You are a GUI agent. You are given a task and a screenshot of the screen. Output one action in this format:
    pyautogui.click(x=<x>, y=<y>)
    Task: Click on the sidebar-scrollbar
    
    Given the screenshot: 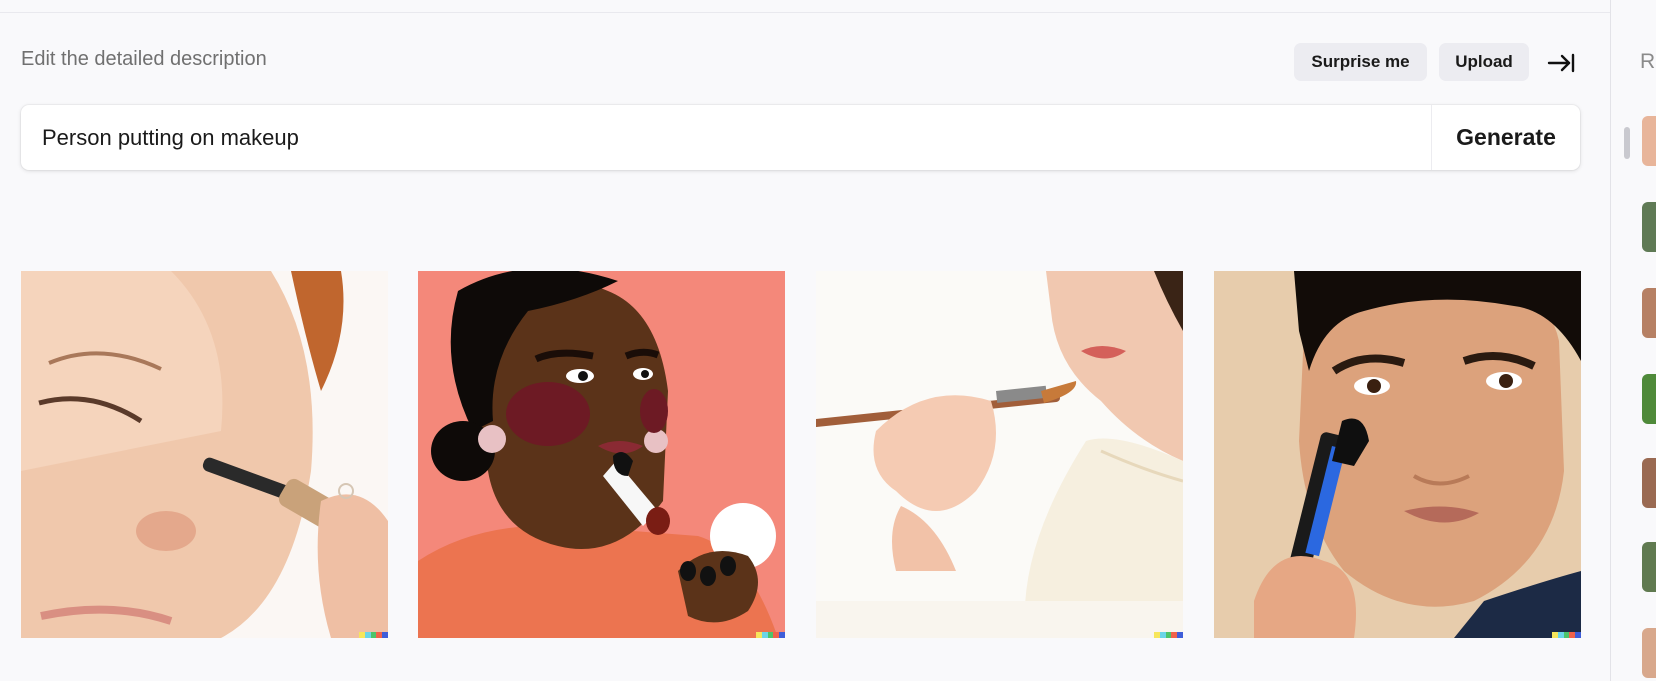 What is the action you would take?
    pyautogui.click(x=1627, y=143)
    